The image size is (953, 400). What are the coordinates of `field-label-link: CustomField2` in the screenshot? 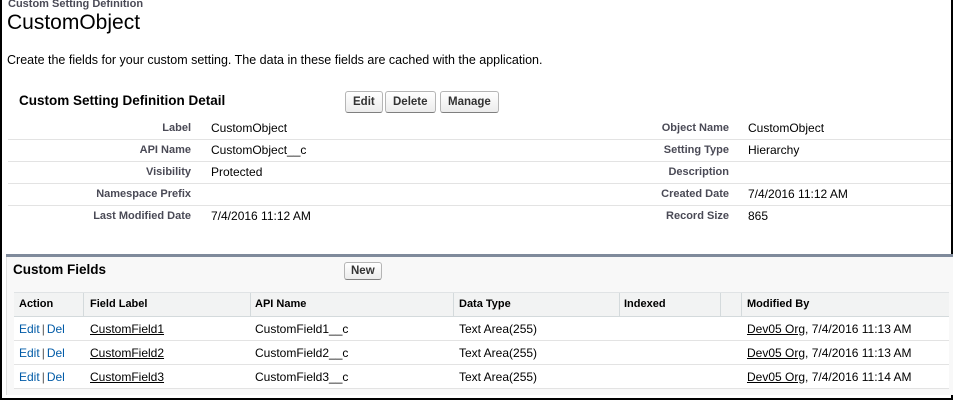 It's located at (127, 353).